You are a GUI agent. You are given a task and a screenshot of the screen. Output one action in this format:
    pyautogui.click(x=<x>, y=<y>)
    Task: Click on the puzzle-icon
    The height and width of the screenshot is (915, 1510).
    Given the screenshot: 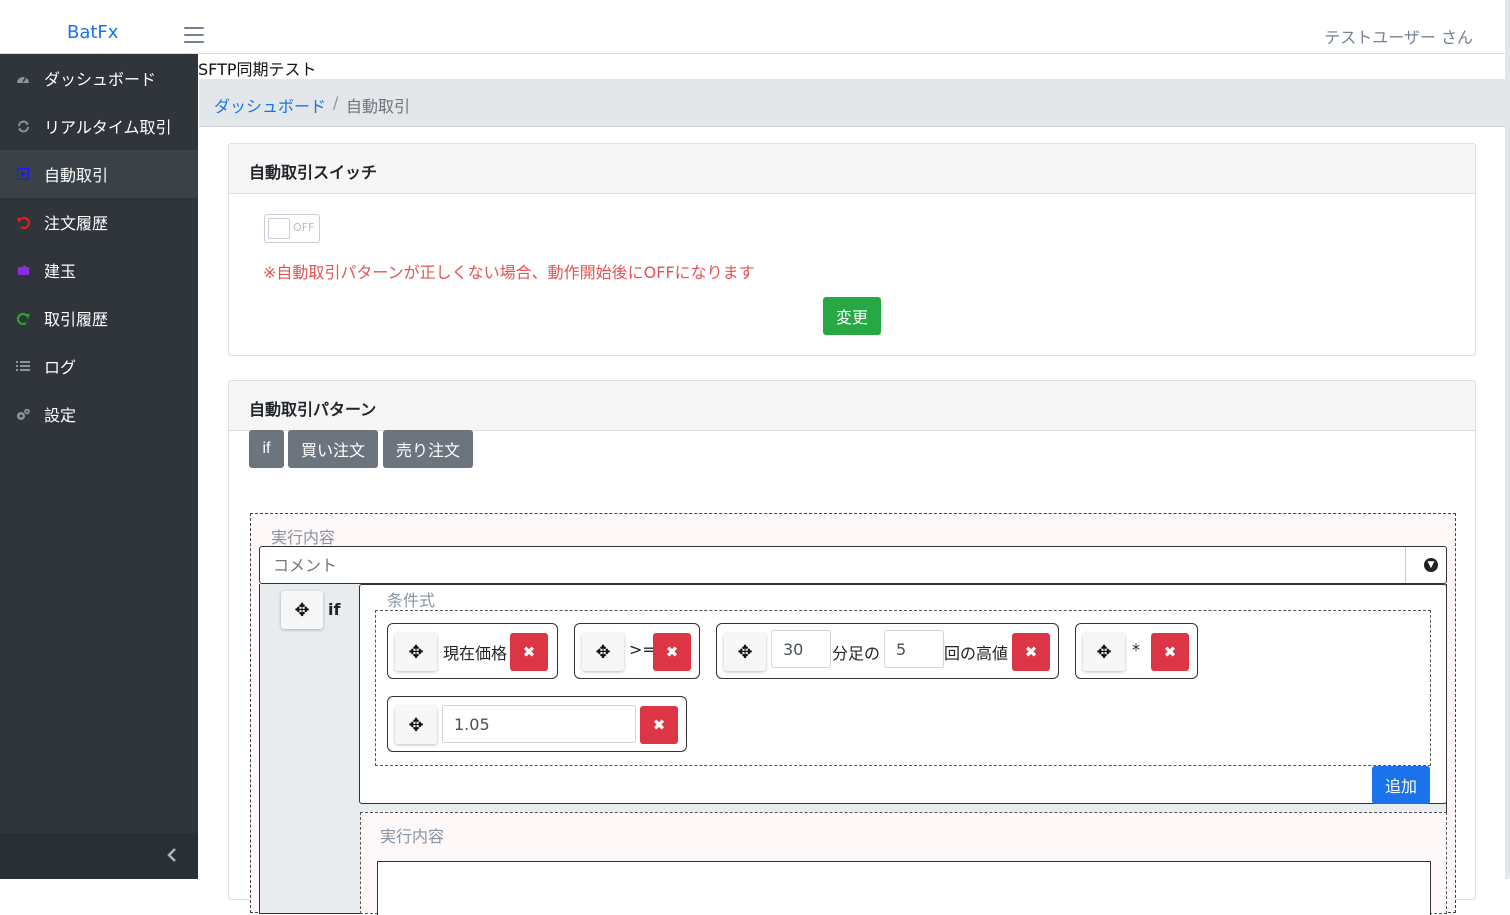 What is the action you would take?
    pyautogui.click(x=23, y=270)
    